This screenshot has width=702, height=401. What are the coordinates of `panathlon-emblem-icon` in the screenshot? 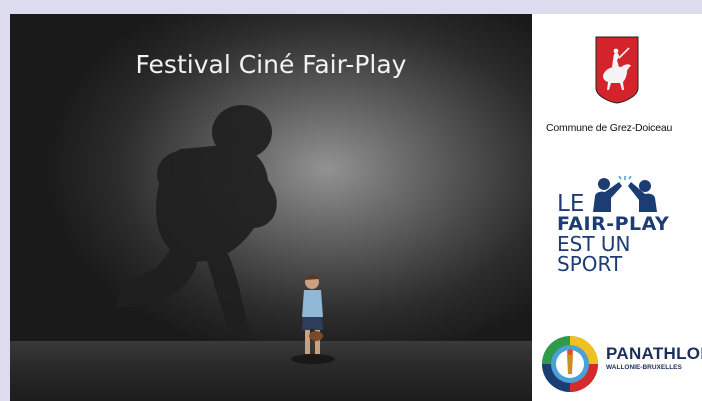 It's located at (570, 364).